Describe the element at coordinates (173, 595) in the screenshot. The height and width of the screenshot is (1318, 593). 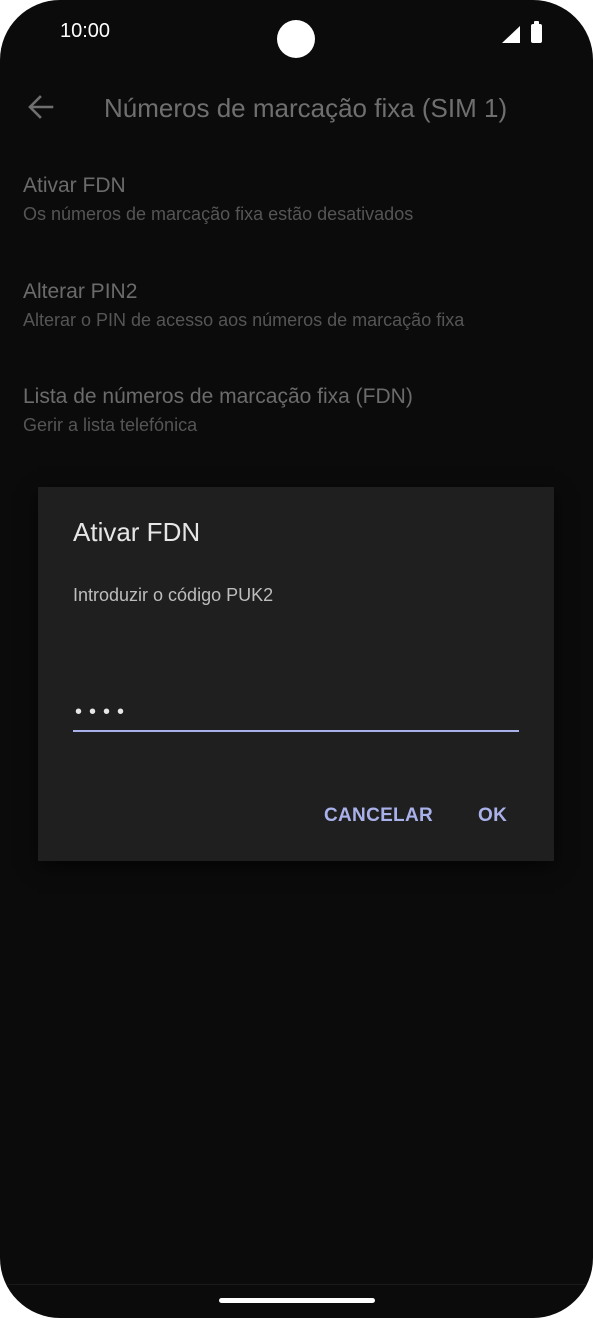
I see `dialog-message: Introduzir o código PUK2` at that location.